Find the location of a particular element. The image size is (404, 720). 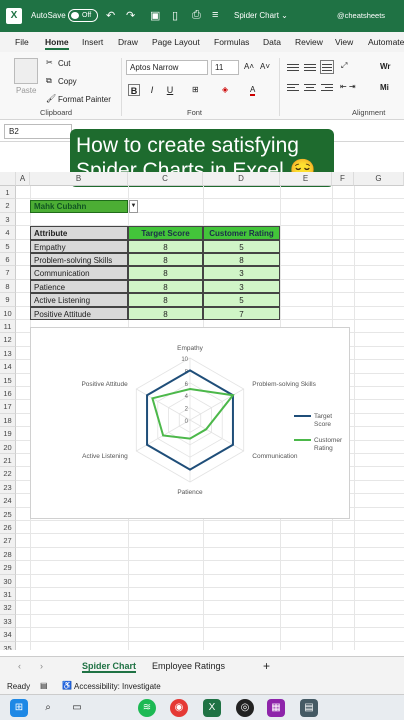

table-header: Customer Rating is located at coordinates (241, 233).